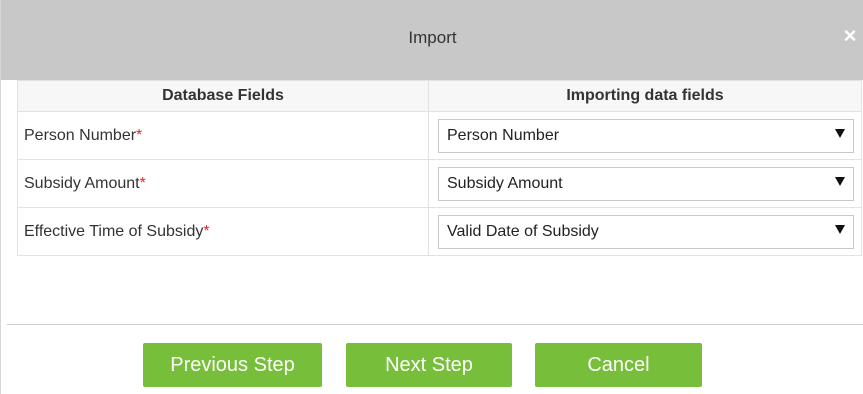 This screenshot has width=863, height=394. What do you see at coordinates (223, 96) in the screenshot?
I see `column-header-database-fields: Database Fields` at bounding box center [223, 96].